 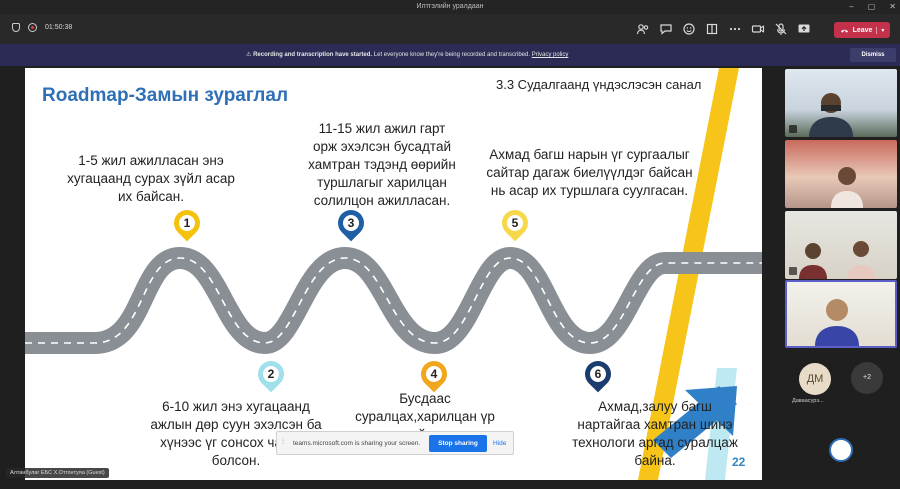 What do you see at coordinates (880, 30) in the screenshot?
I see `chevron-down-icon: ▾` at bounding box center [880, 30].